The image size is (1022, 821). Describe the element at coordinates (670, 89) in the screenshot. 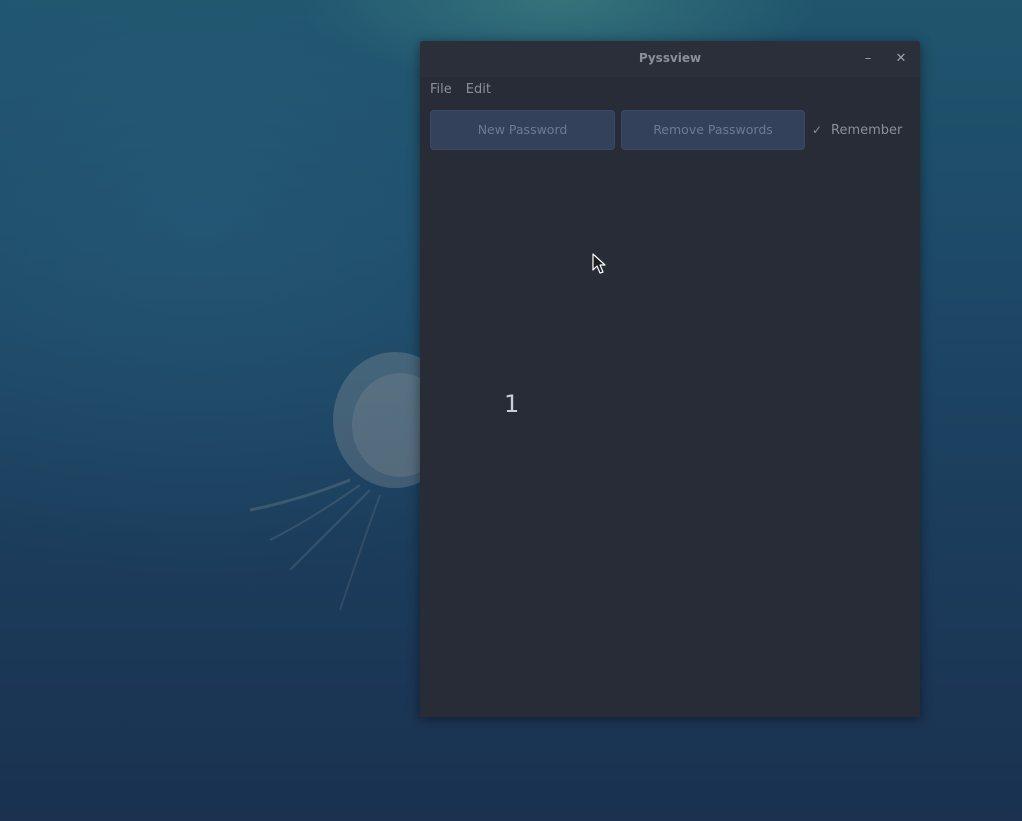

I see `menu-bar: File Edit` at that location.